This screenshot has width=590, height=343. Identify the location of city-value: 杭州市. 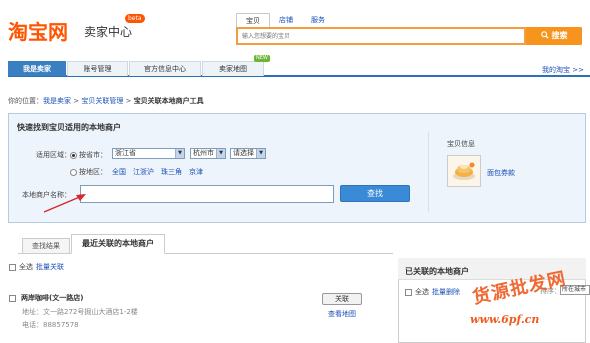
(203, 153).